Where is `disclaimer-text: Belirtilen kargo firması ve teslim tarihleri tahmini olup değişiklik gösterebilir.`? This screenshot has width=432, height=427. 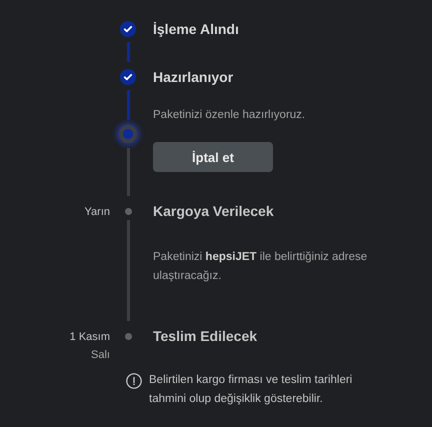
disclaimer-text: Belirtilen kargo firması ve teslim tarihleri tahmini olup değişiklik gösterebilir. is located at coordinates (251, 390).